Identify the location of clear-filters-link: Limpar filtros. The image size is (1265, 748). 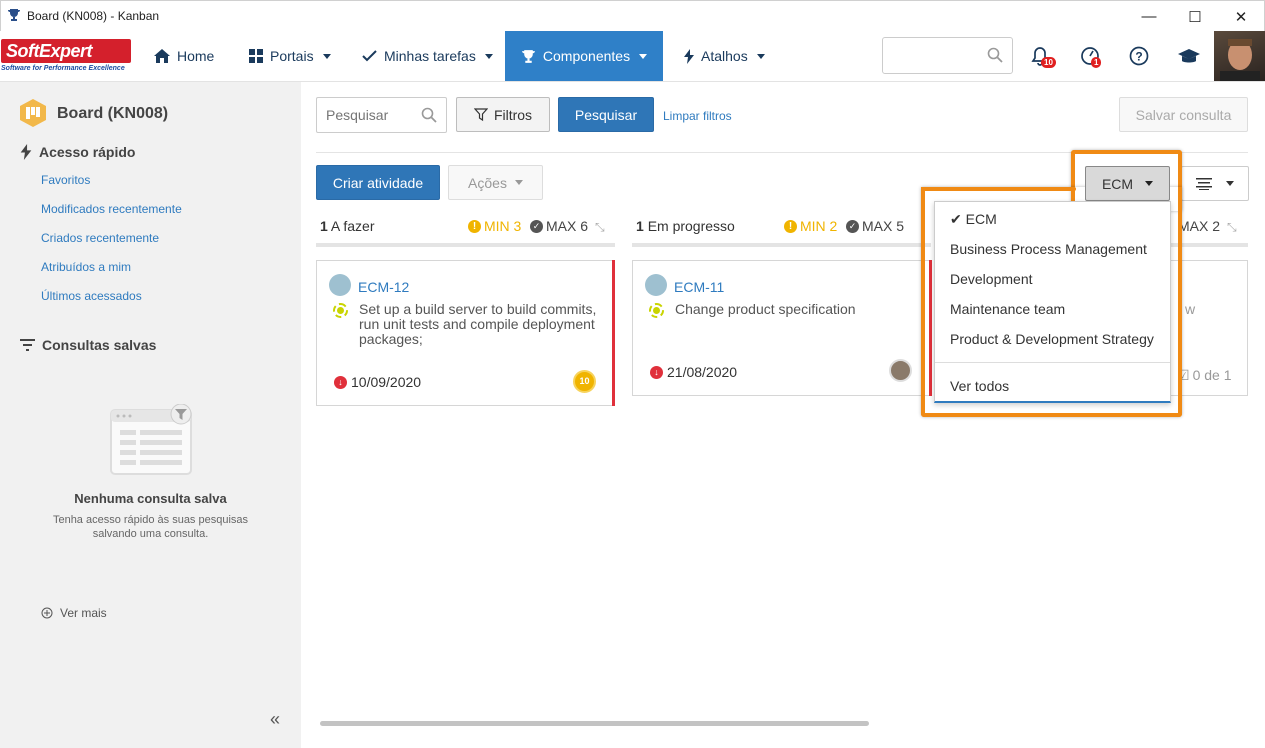
(697, 116).